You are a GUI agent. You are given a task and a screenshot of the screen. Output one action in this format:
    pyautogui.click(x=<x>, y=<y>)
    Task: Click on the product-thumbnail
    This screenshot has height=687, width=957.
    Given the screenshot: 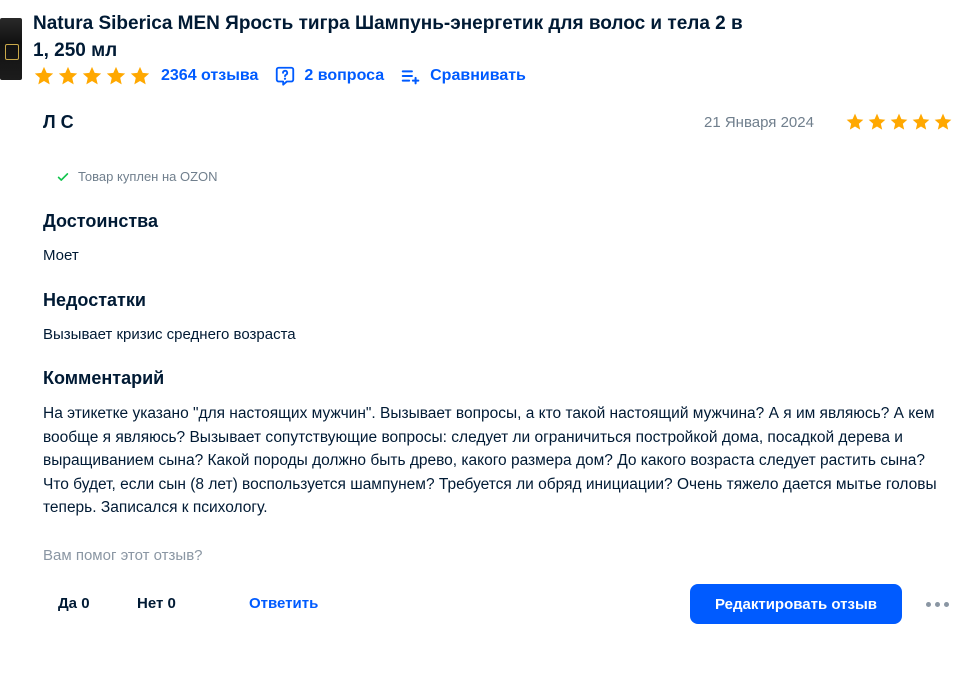 What is the action you would take?
    pyautogui.click(x=11, y=49)
    